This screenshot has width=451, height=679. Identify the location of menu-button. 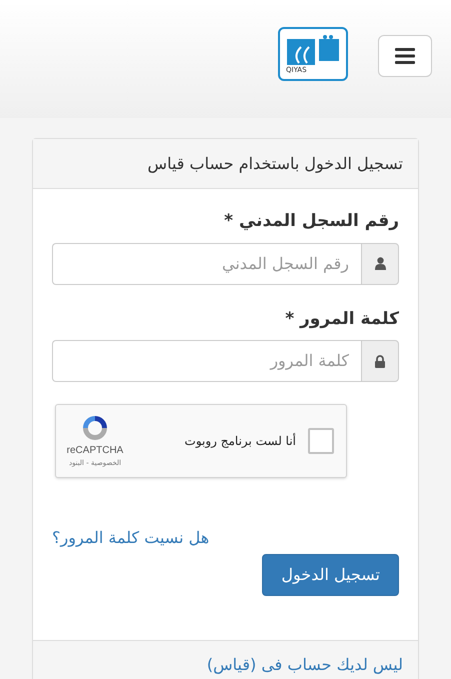
(405, 56).